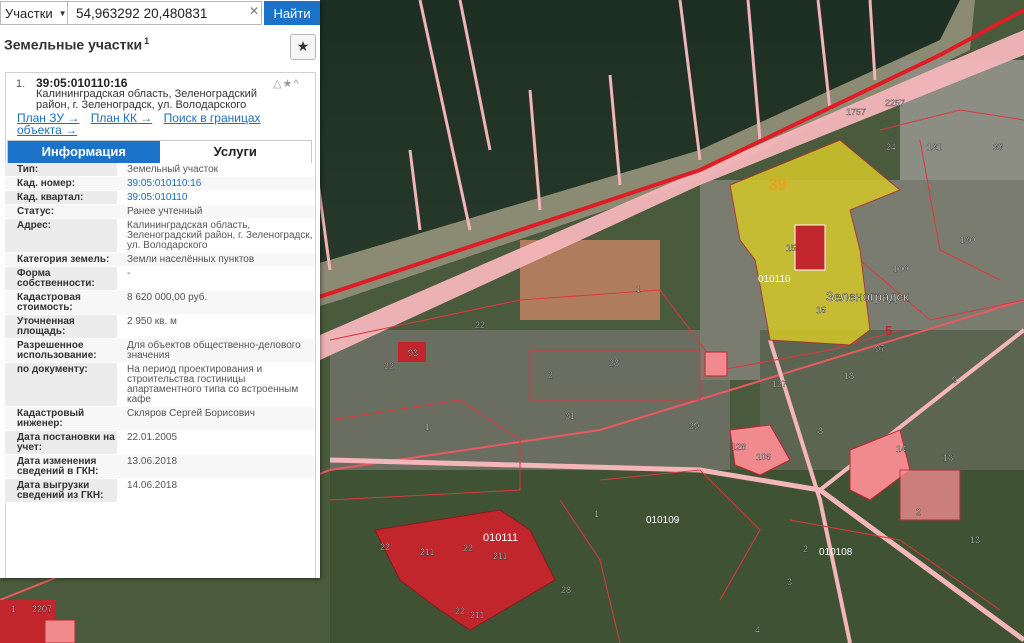 The width and height of the screenshot is (1024, 643). What do you see at coordinates (61, 326) in the screenshot?
I see `property-key: Уточненная площадь:` at bounding box center [61, 326].